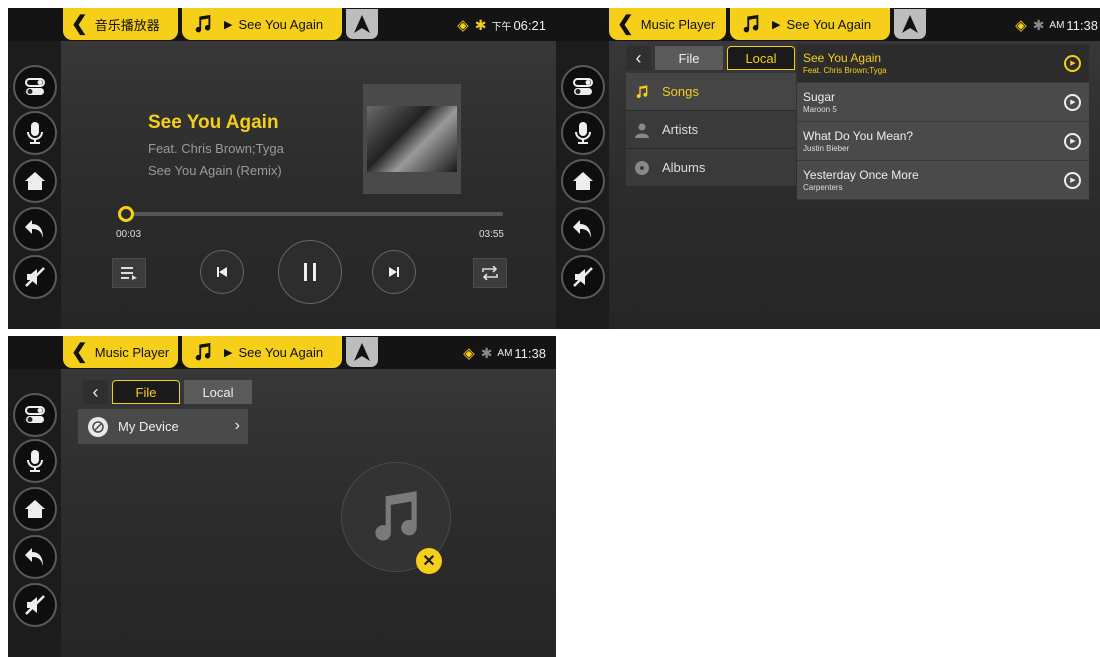 This screenshot has width=1100, height=657. I want to click on person-icon, so click(643, 130).